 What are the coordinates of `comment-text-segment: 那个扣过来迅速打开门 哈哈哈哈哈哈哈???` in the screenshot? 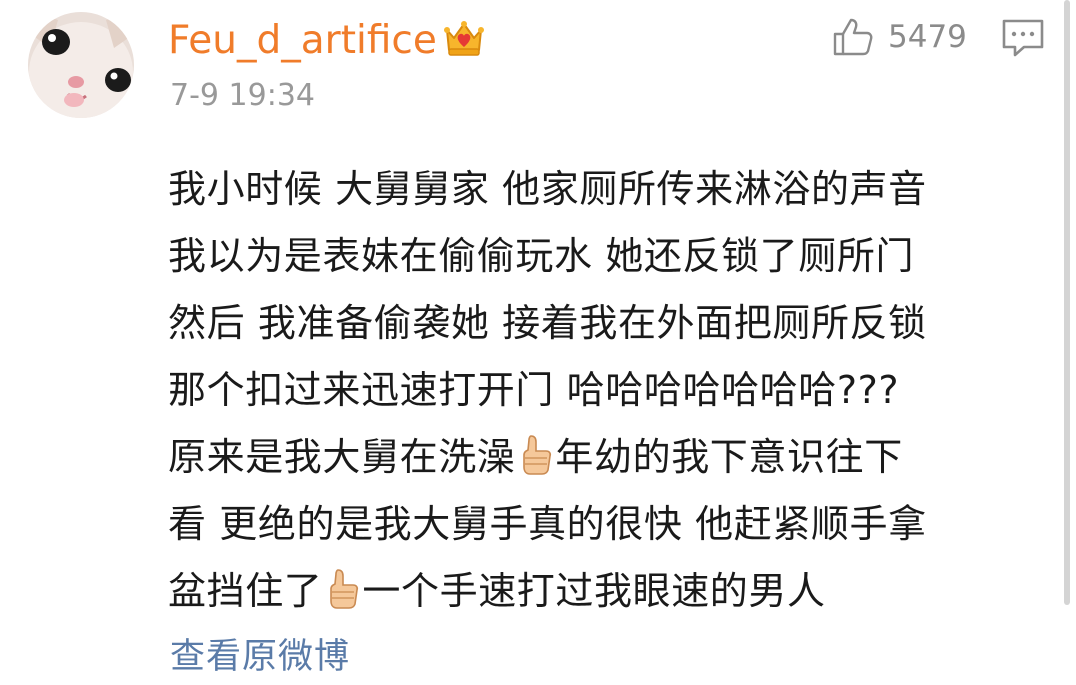 It's located at (534, 390).